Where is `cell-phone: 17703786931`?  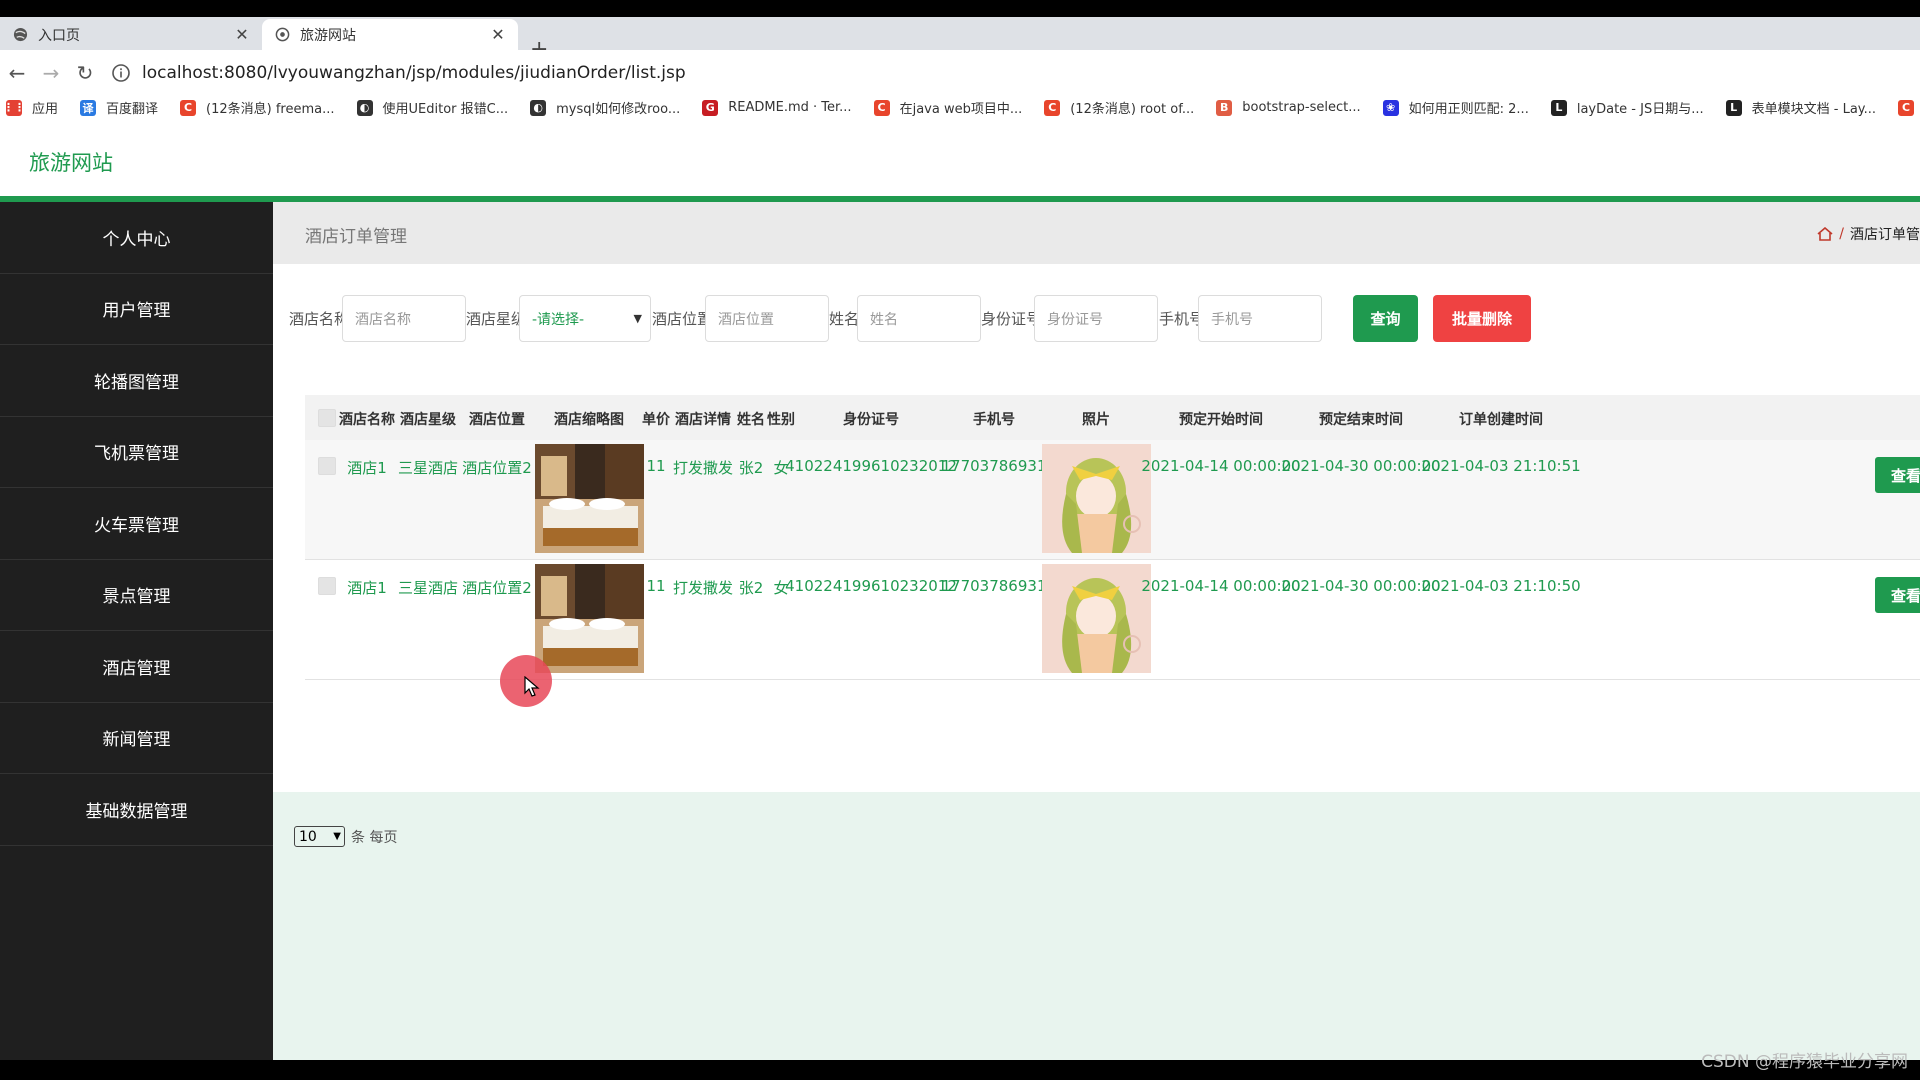 cell-phone: 17703786931 is located at coordinates (994, 466).